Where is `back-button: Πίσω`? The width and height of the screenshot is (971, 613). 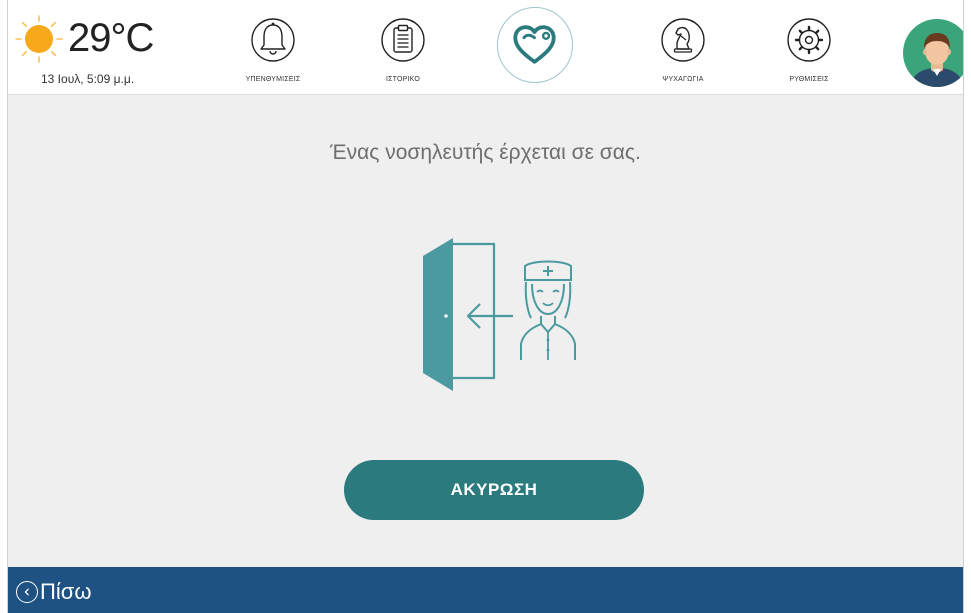
back-button: Πίσω is located at coordinates (54, 592).